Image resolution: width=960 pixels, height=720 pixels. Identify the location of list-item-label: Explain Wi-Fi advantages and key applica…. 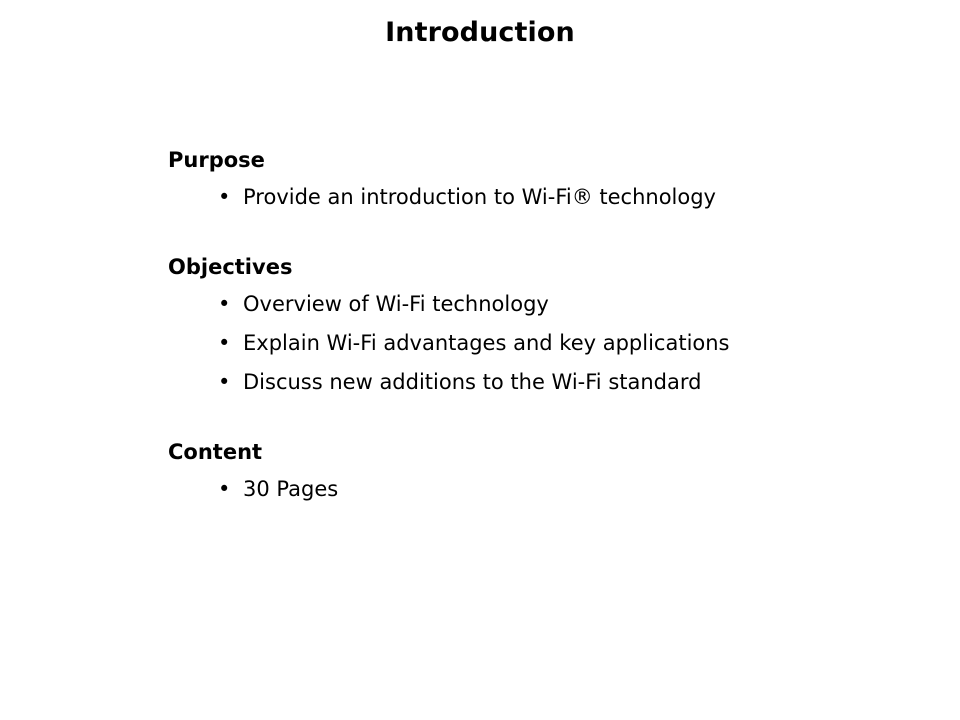
(486, 343).